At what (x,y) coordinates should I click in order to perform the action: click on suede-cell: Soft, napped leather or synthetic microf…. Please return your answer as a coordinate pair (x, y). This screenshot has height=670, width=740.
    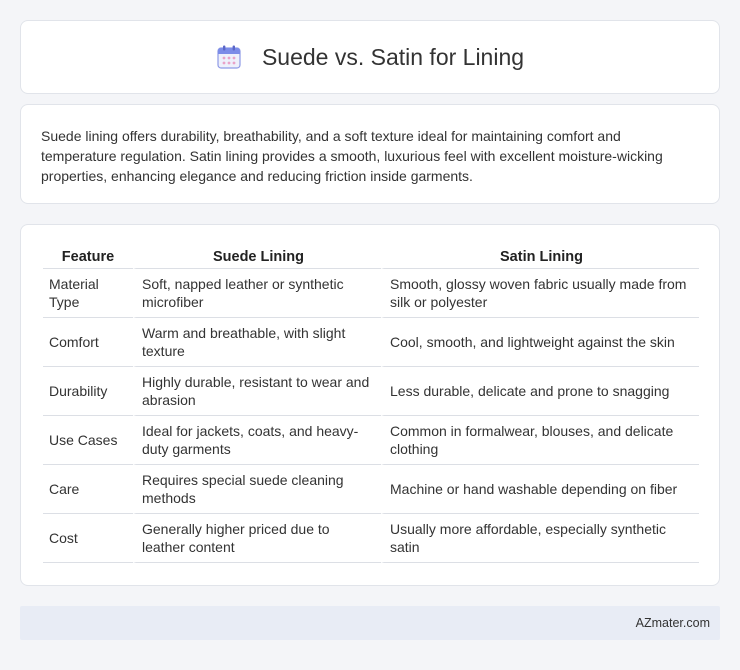
    Looking at the image, I should click on (257, 293).